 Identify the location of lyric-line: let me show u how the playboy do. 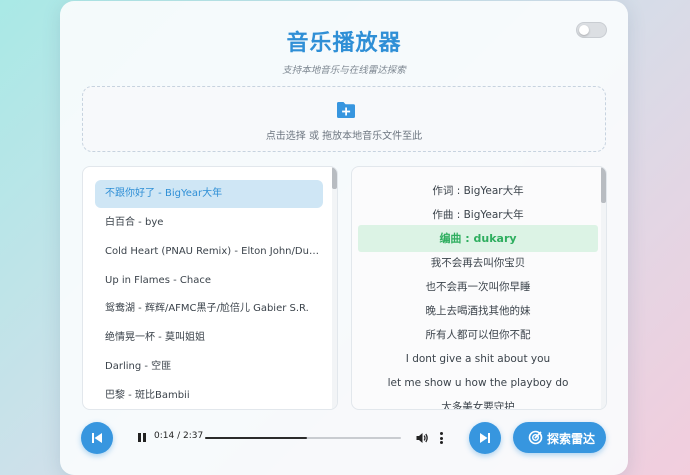
(478, 383).